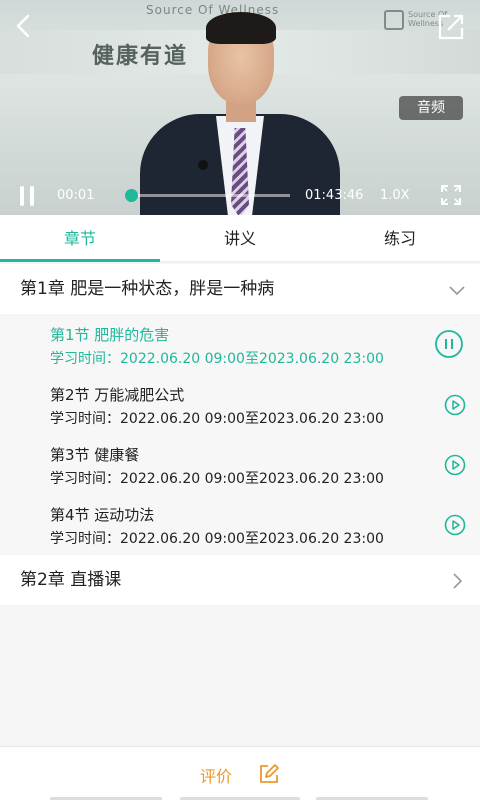 This screenshot has width=480, height=800. I want to click on brand-logo-icon, so click(394, 20).